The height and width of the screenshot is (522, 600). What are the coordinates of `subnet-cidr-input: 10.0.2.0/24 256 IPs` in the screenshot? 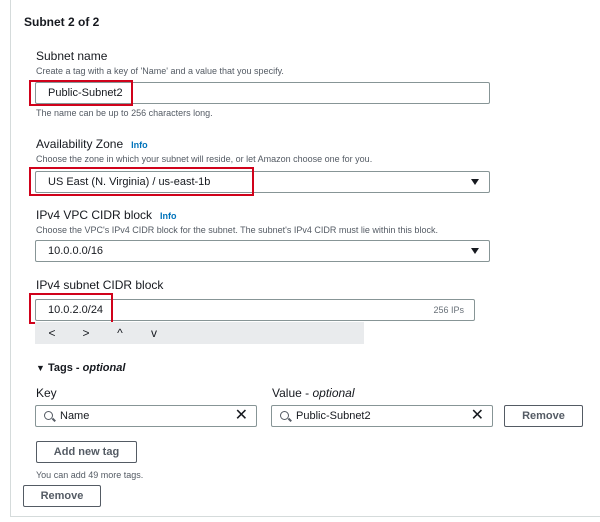 It's located at (255, 310).